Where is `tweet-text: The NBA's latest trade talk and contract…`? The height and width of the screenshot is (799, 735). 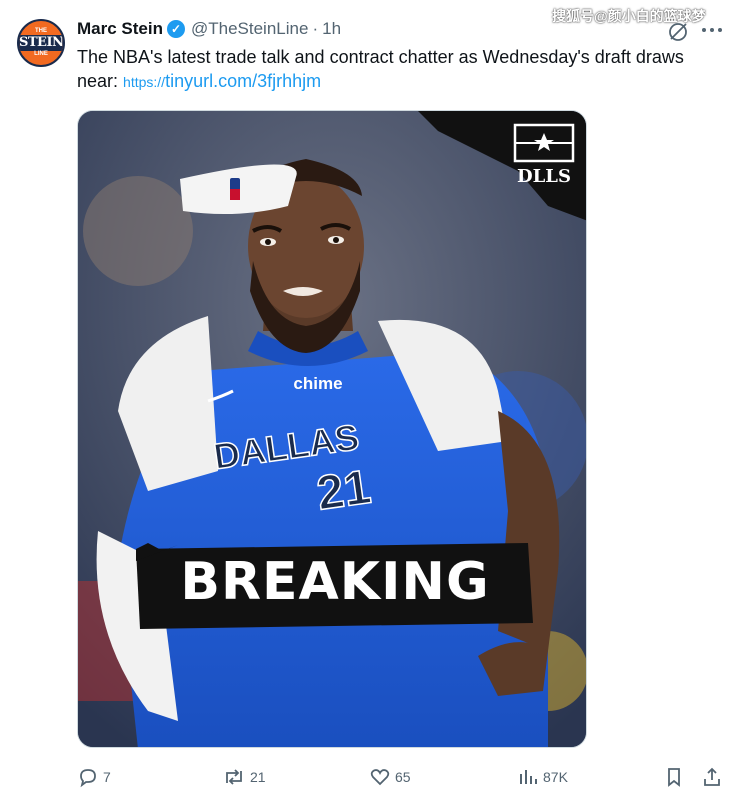
tweet-text: The NBA's latest trade talk and contract… is located at coordinates (392, 69).